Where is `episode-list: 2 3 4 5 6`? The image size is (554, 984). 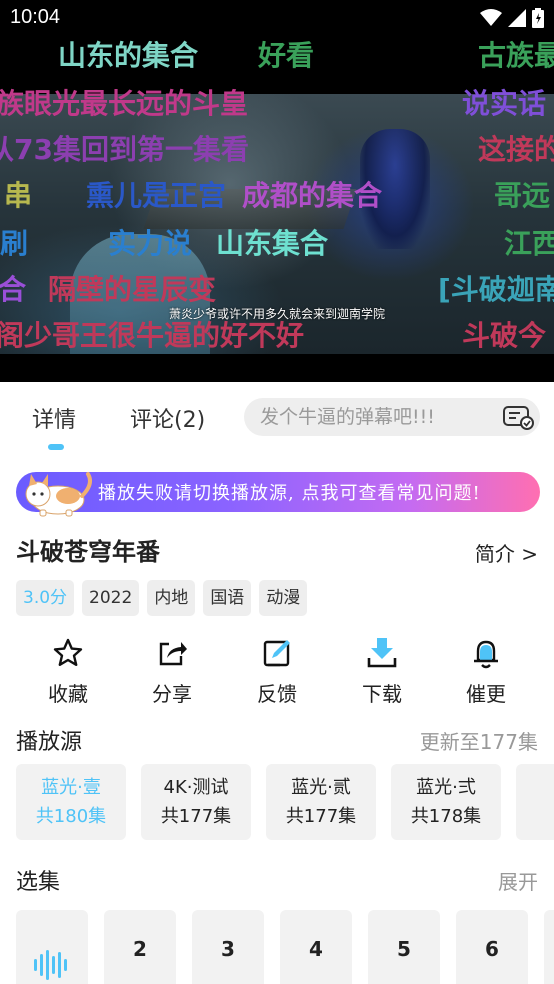
episode-list: 2 3 4 5 6 is located at coordinates (285, 947).